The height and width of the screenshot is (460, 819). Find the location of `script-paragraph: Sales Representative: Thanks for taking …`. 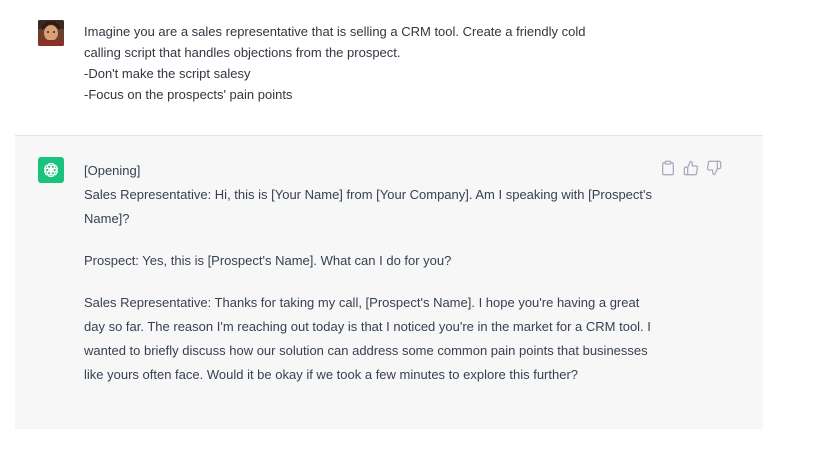

script-paragraph: Sales Representative: Thanks for taking … is located at coordinates (367, 338).